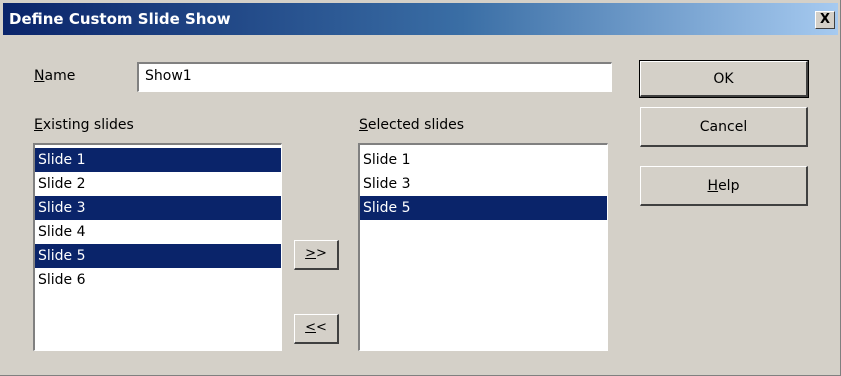 The height and width of the screenshot is (376, 841). Describe the element at coordinates (420, 19) in the screenshot. I see `title-bar: Define Custom Slide Show X` at that location.